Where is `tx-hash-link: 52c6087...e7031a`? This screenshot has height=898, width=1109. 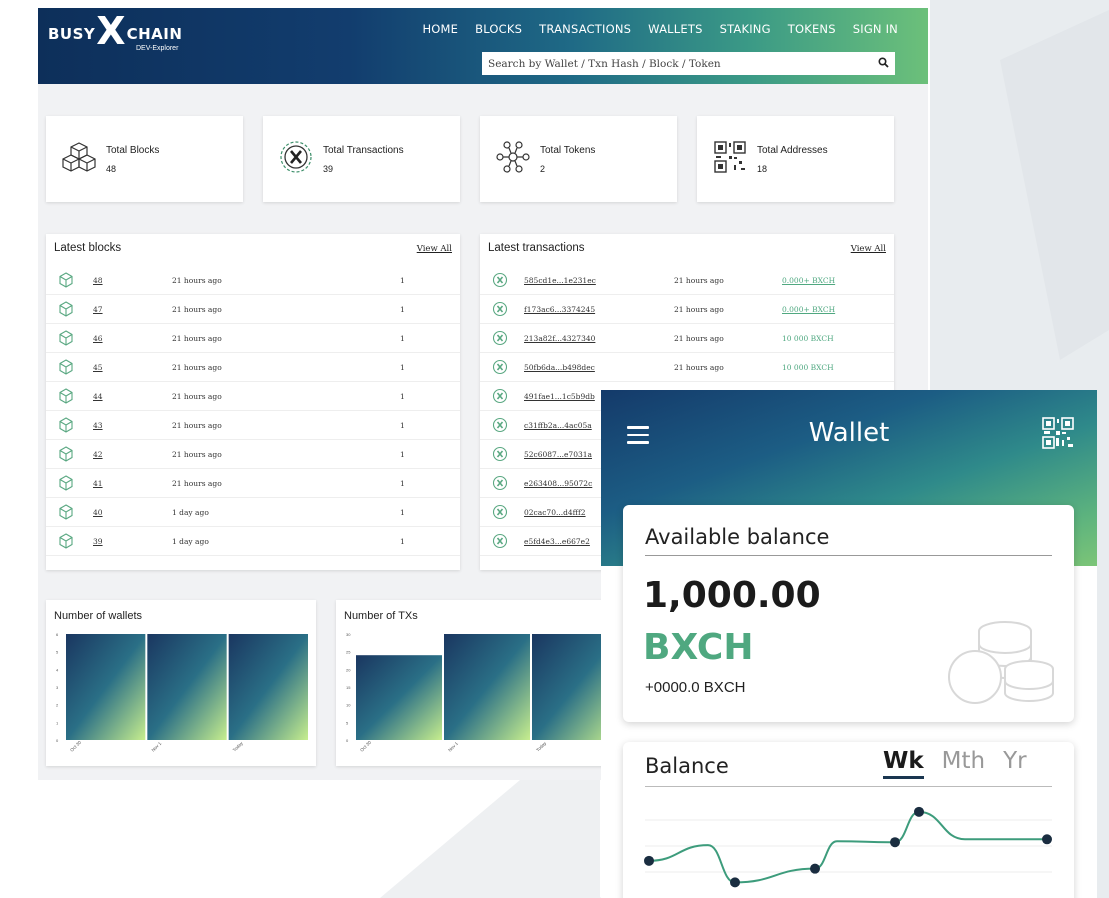 tx-hash-link: 52c6087...e7031a is located at coordinates (558, 454).